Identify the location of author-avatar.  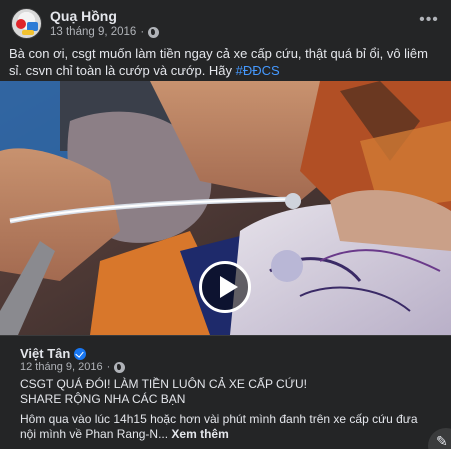
(26, 23).